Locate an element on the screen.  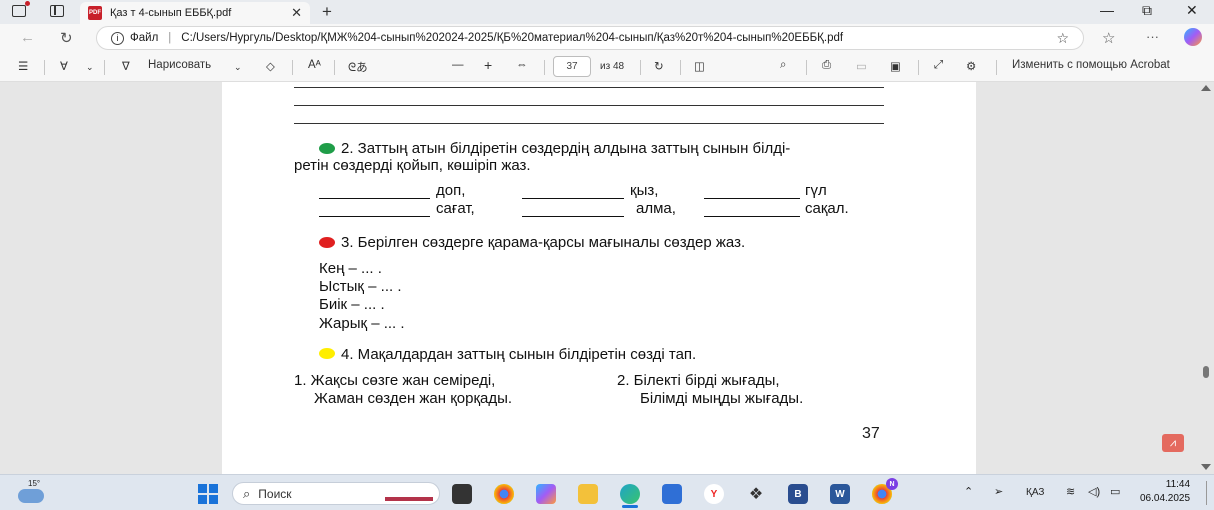
pdf-file-icon: PDF is located at coordinates (95, 13).